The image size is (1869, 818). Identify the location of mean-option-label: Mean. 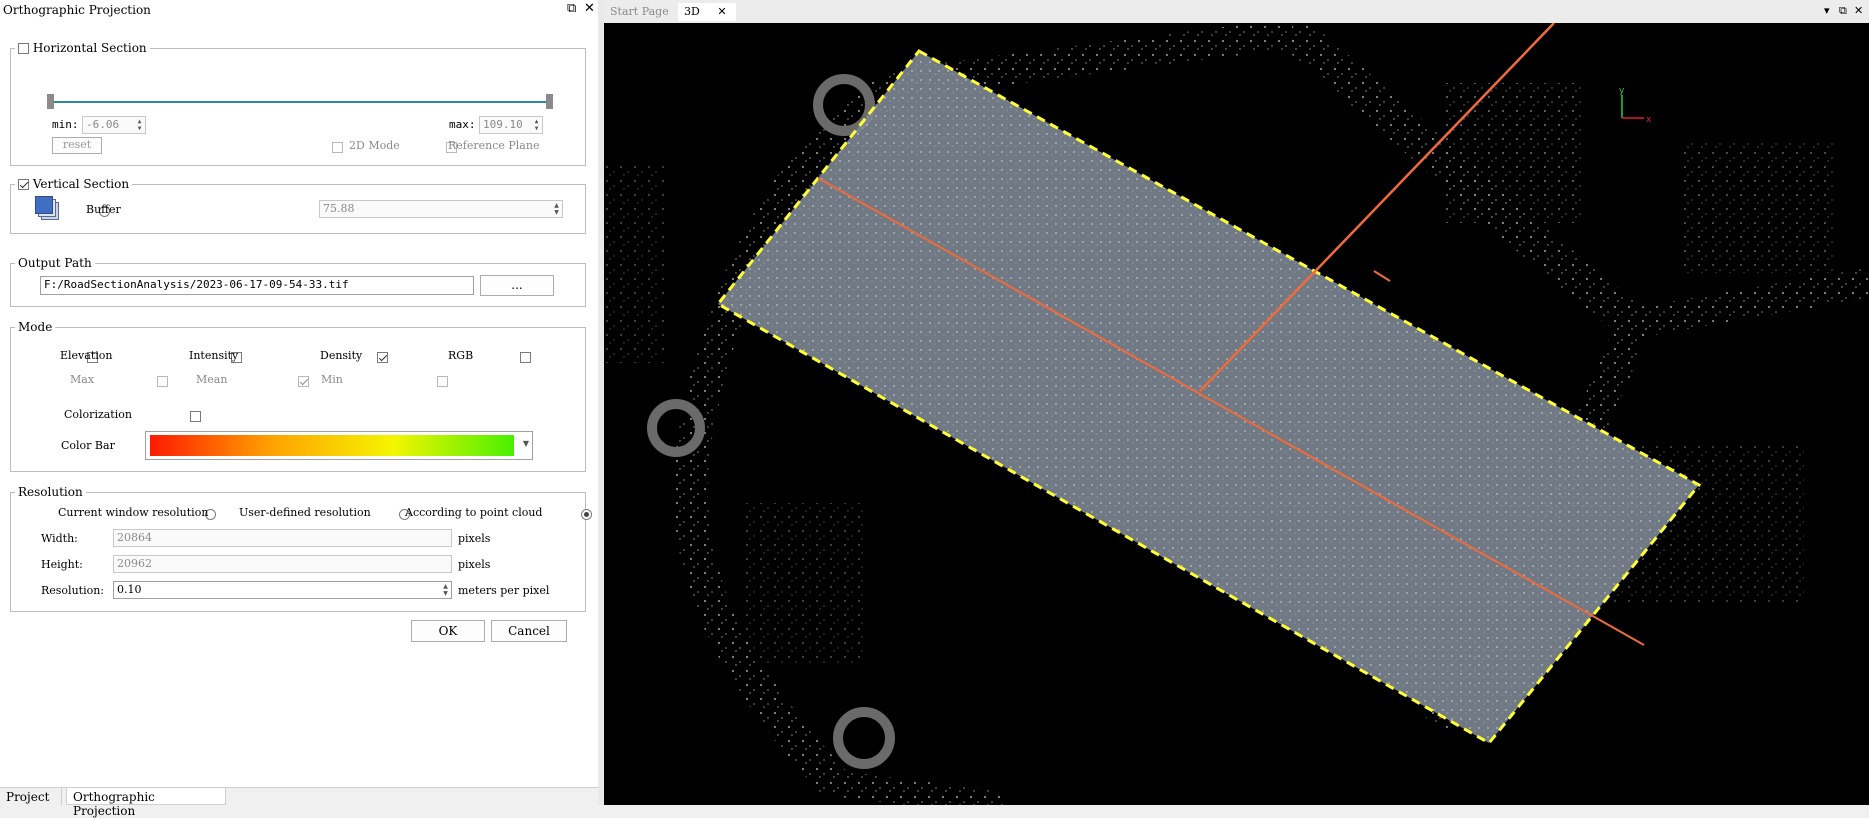
(212, 379).